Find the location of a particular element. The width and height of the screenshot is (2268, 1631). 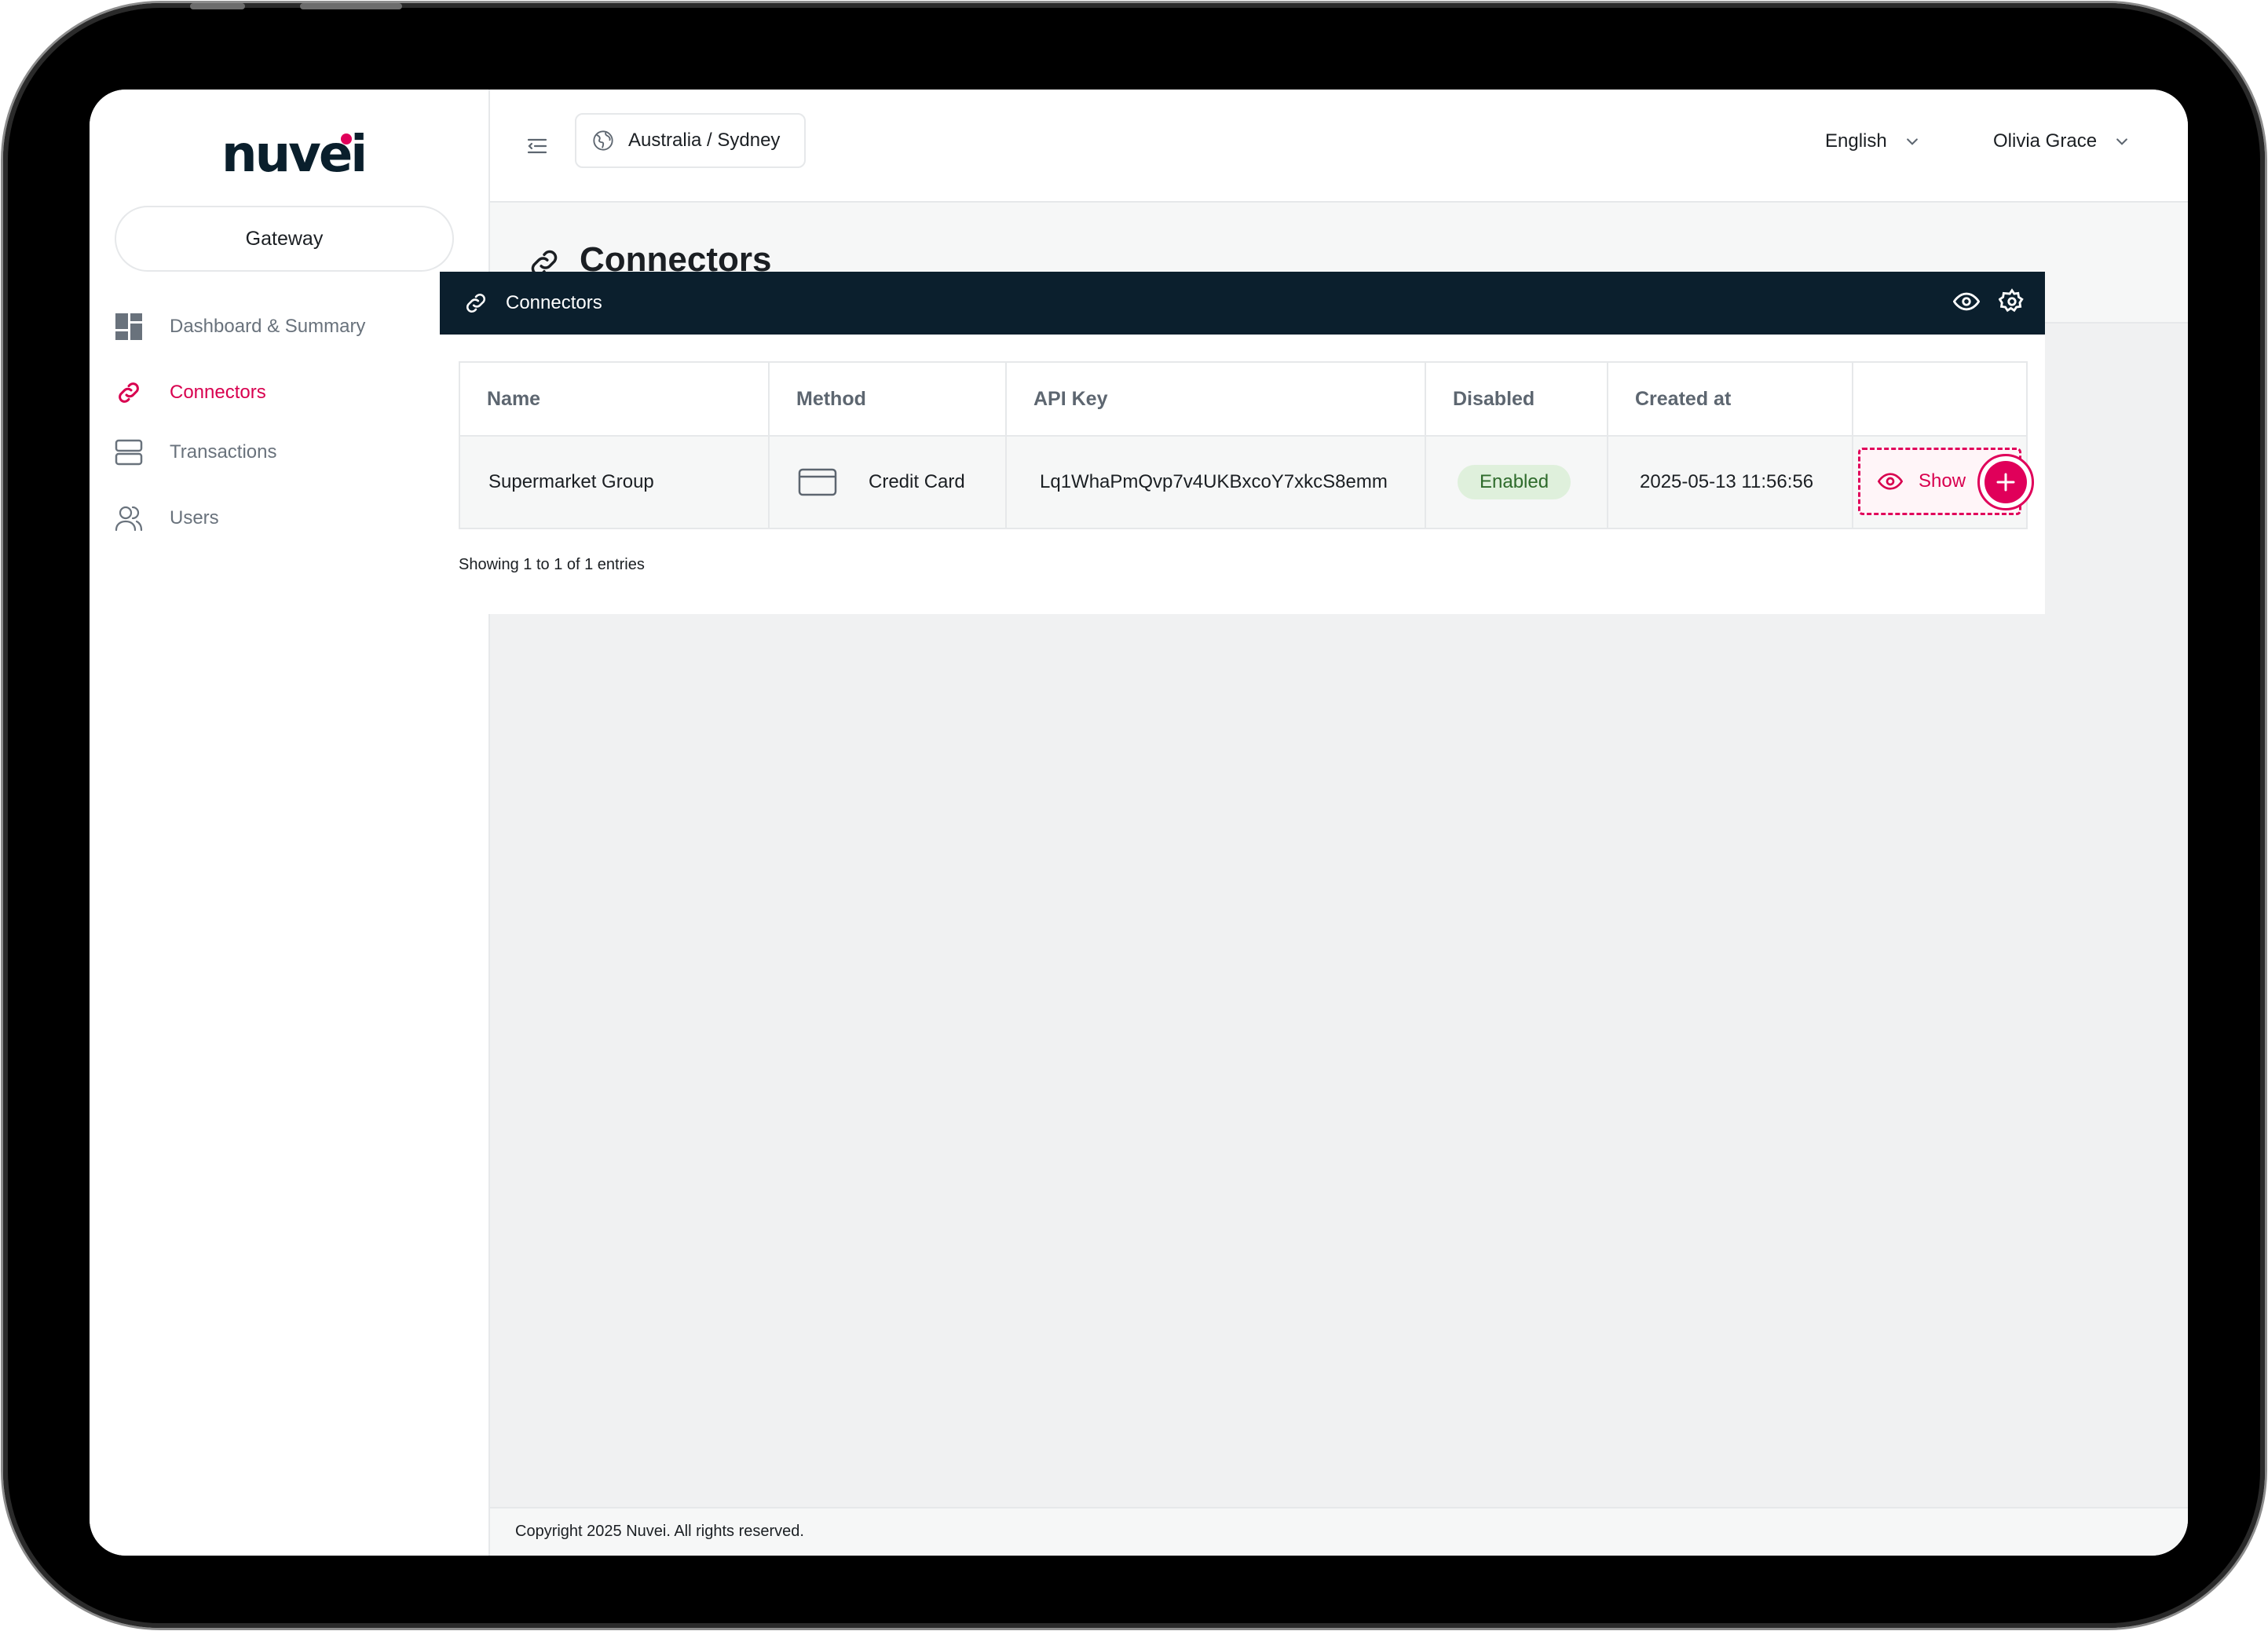

globe-icon is located at coordinates (604, 140).